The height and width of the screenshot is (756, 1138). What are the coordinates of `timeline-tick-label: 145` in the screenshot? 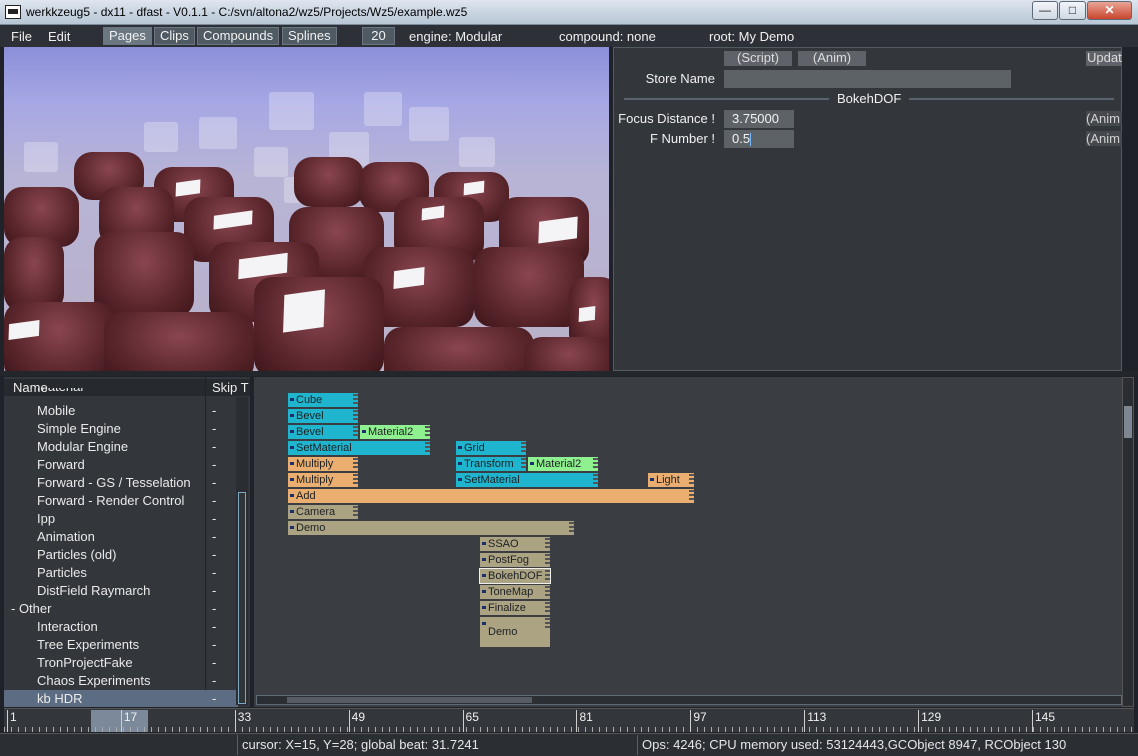 It's located at (1043, 721).